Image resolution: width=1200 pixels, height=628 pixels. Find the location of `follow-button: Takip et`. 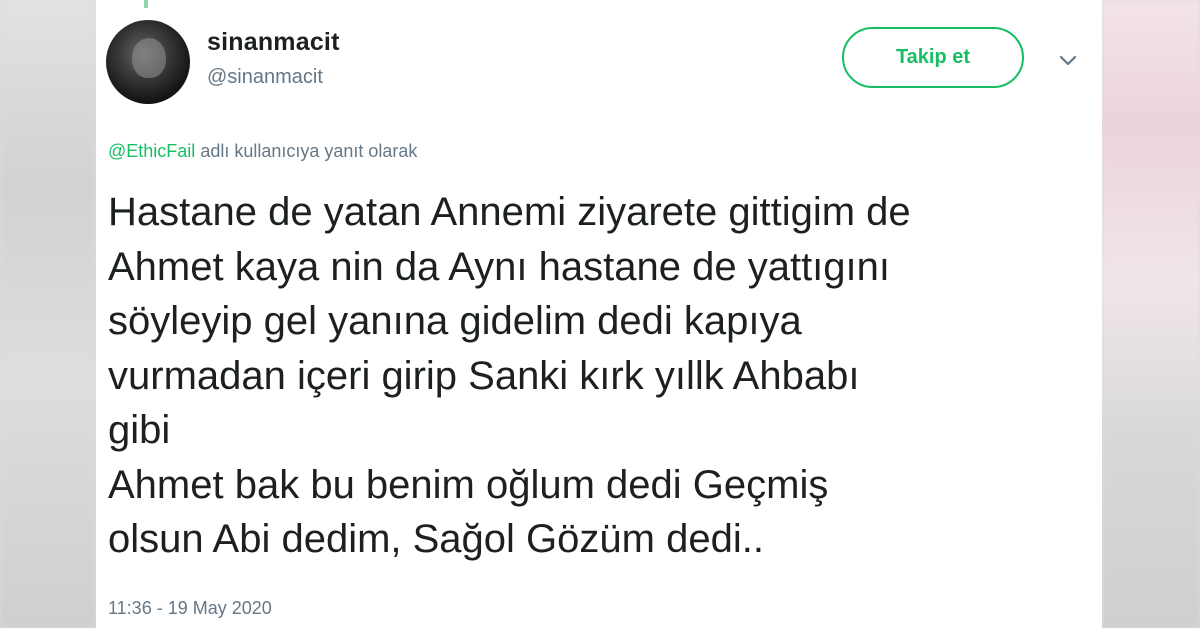

follow-button: Takip et is located at coordinates (933, 57).